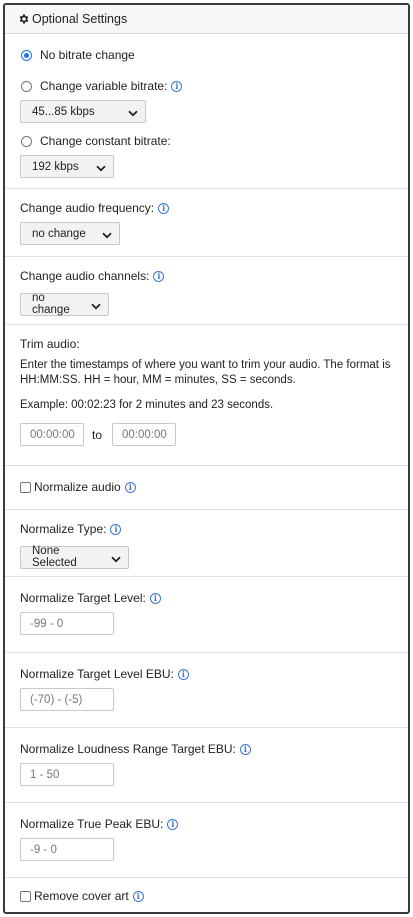  Describe the element at coordinates (92, 824) in the screenshot. I see `true-peak-label: Normalize True Peak EBU:` at that location.